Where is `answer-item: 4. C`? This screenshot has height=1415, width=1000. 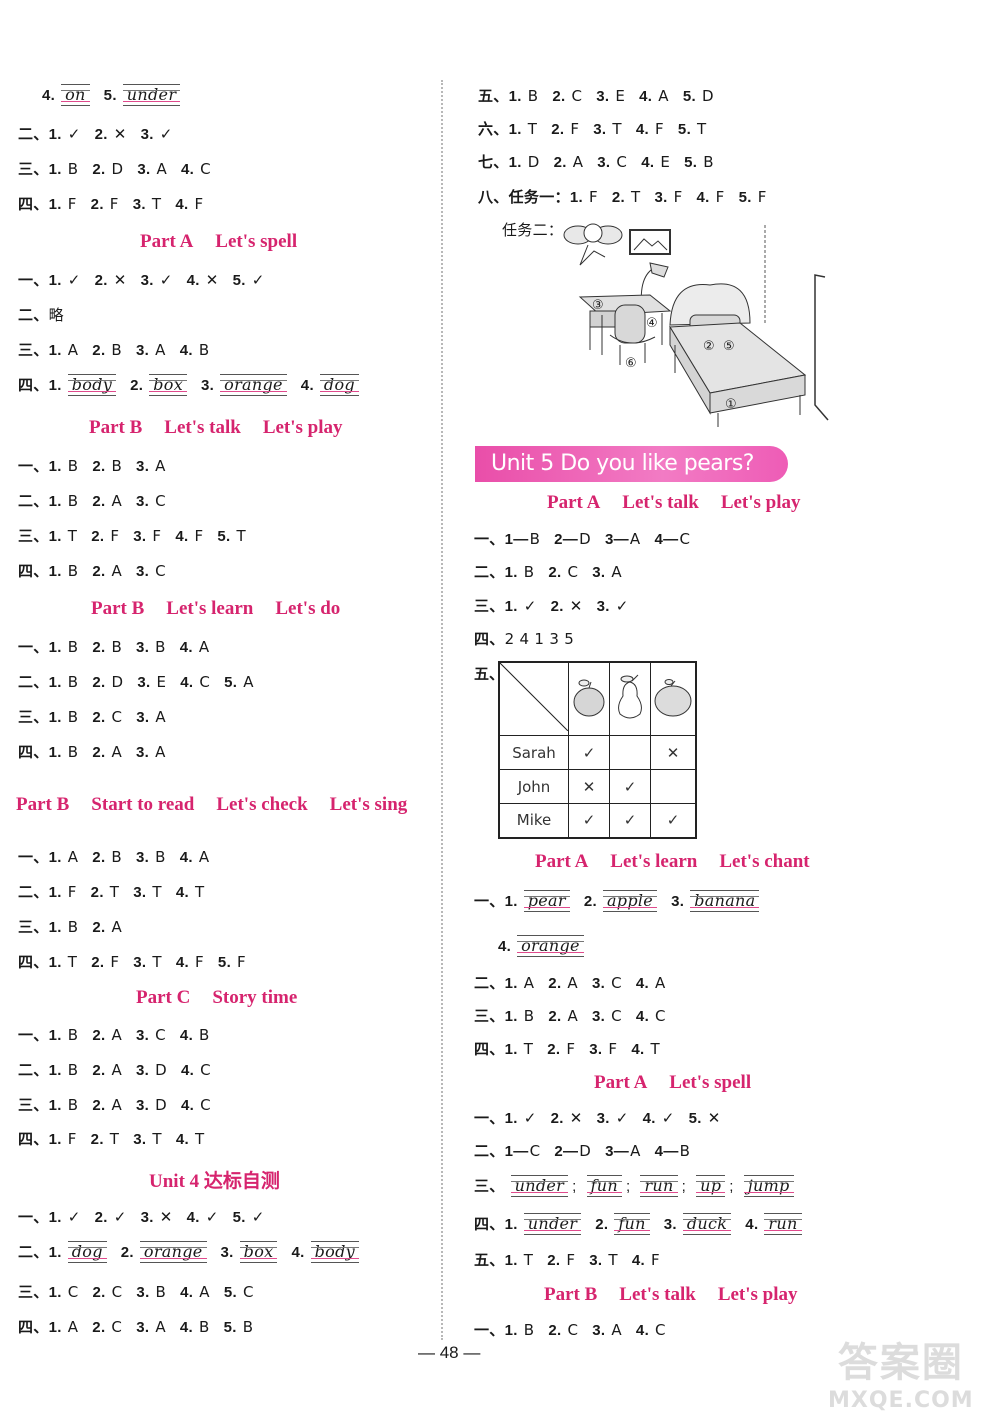
answer-item: 4. C is located at coordinates (651, 1016).